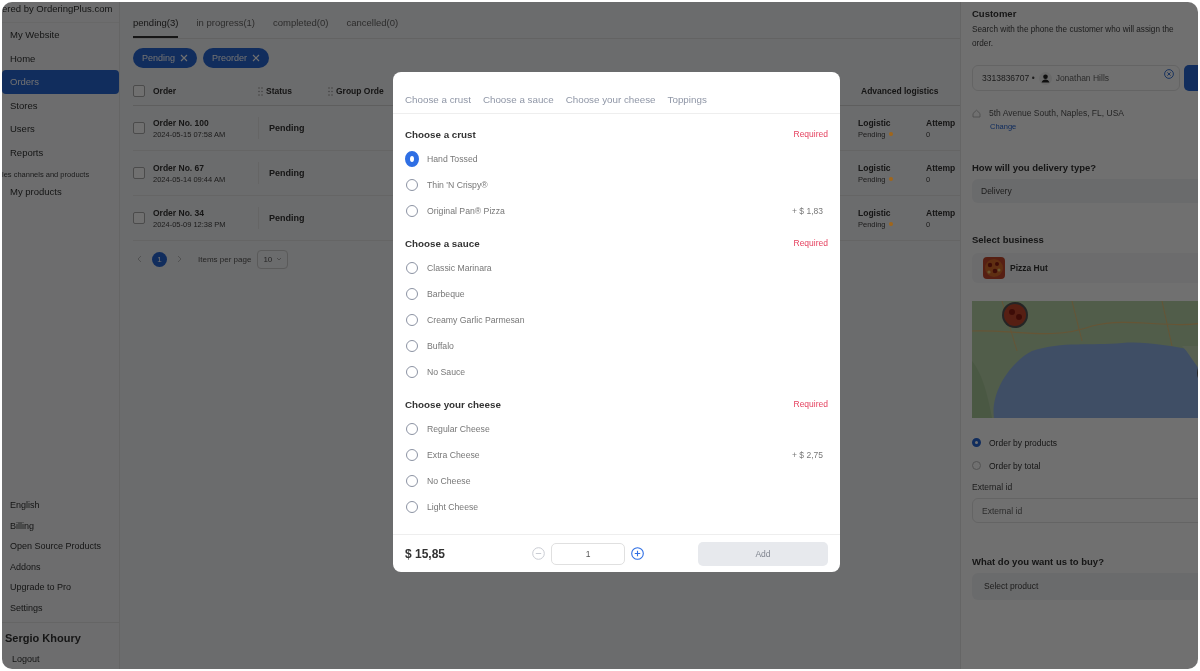  Describe the element at coordinates (60, 566) in the screenshot. I see `sidebar-item: Addons` at that location.